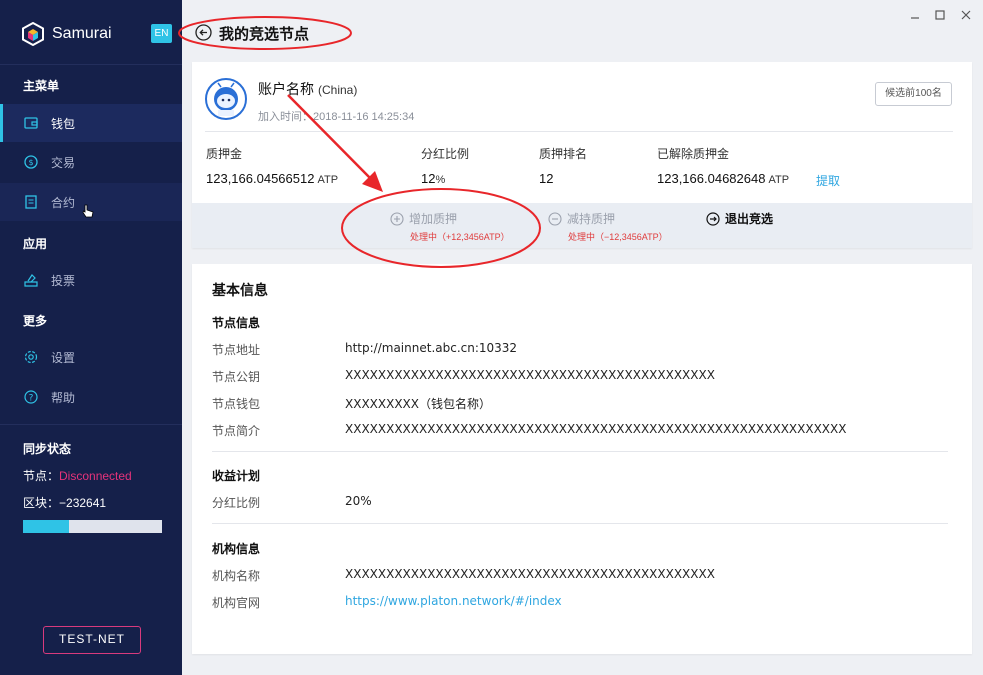 Image resolution: width=983 pixels, height=675 pixels. I want to click on sync-block-value: −232641, so click(83, 503).